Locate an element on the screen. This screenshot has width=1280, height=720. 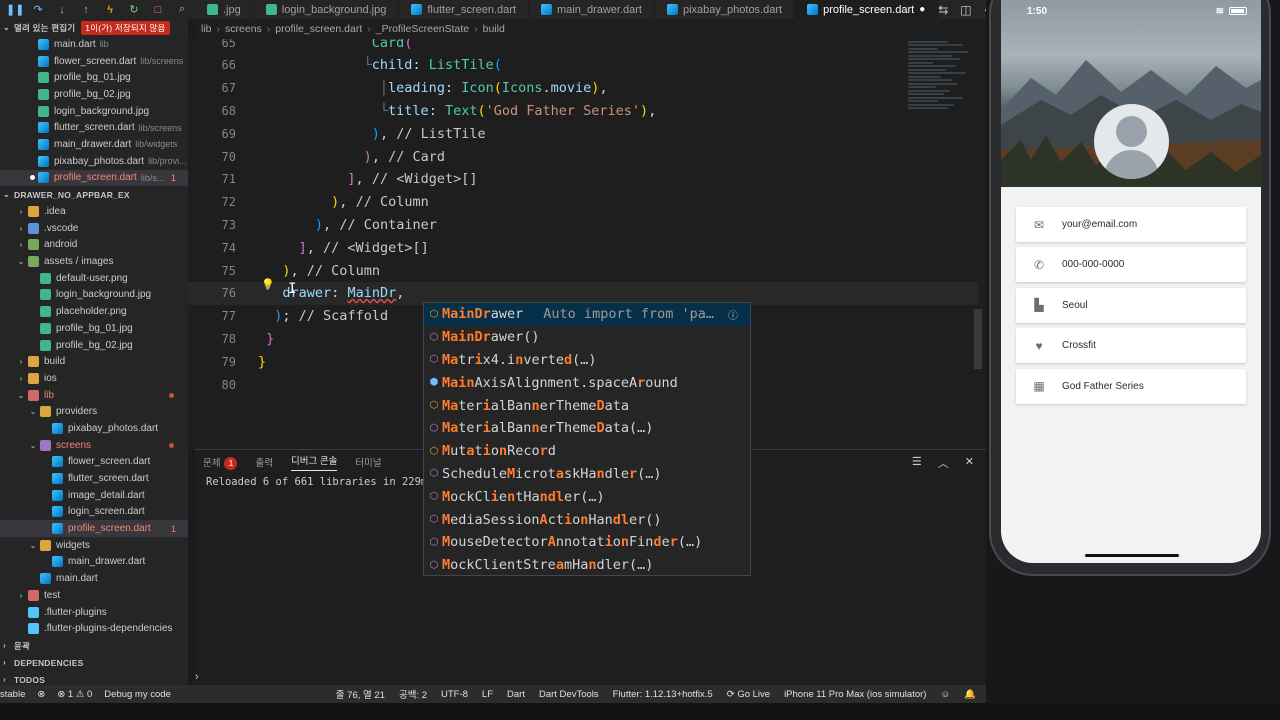
suggestion-item: ⬡ MaterialBannerThemeData(…) is located at coordinates (587, 428).